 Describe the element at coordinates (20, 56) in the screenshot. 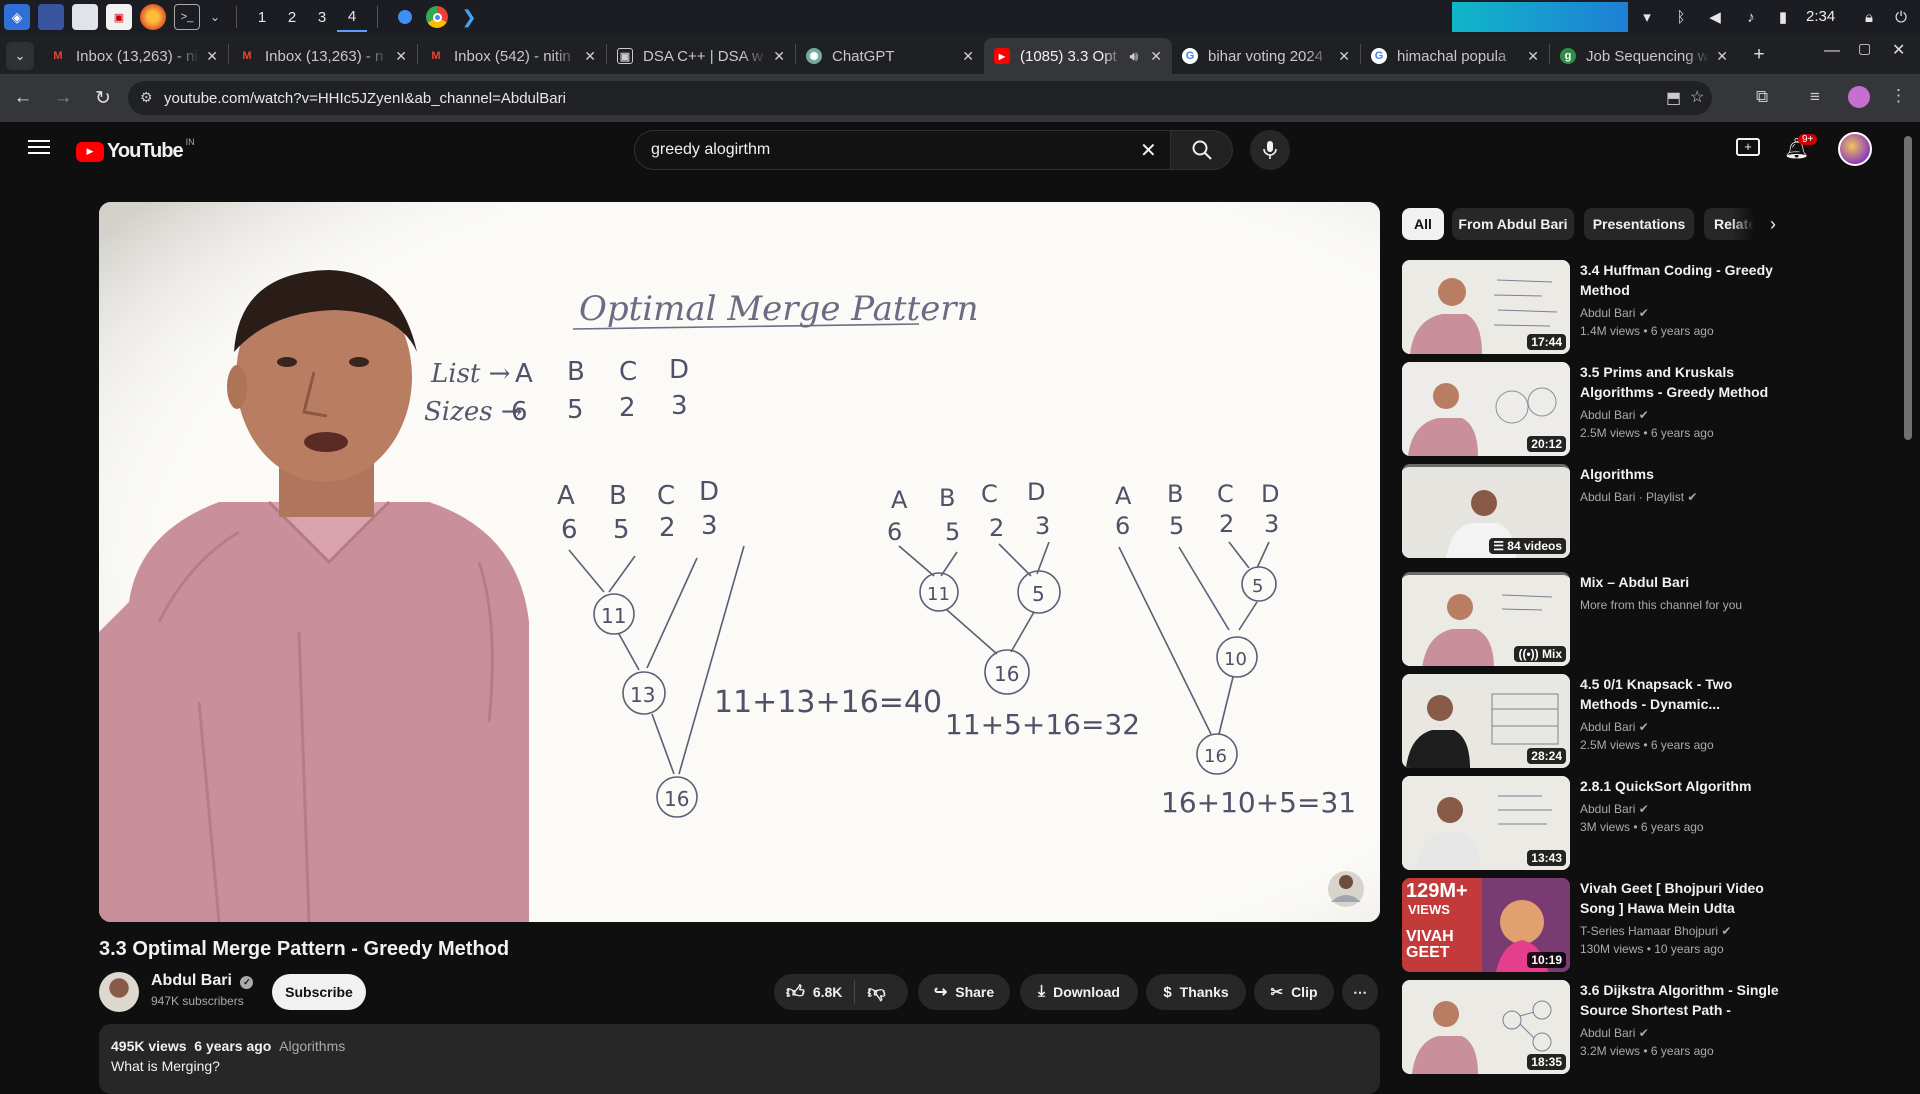

I see `tab-search-icon: ⌄` at that location.